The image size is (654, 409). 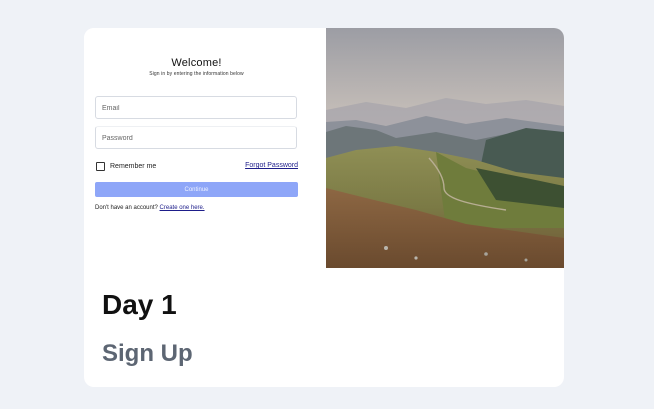 I want to click on create-account-link: Create one here., so click(x=182, y=208).